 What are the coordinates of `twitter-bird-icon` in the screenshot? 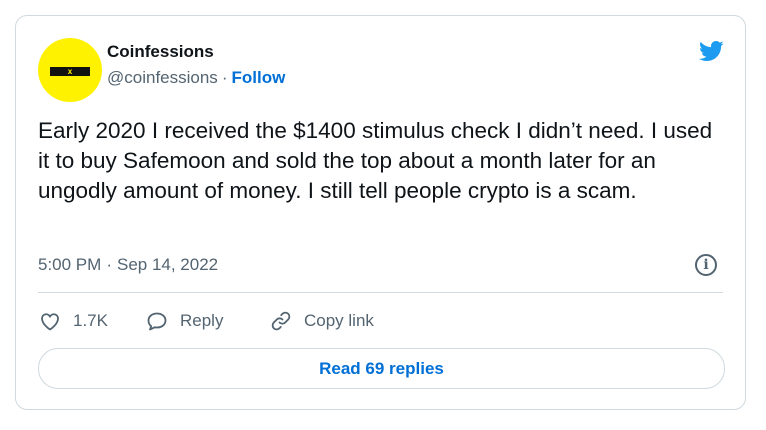 It's located at (711, 51).